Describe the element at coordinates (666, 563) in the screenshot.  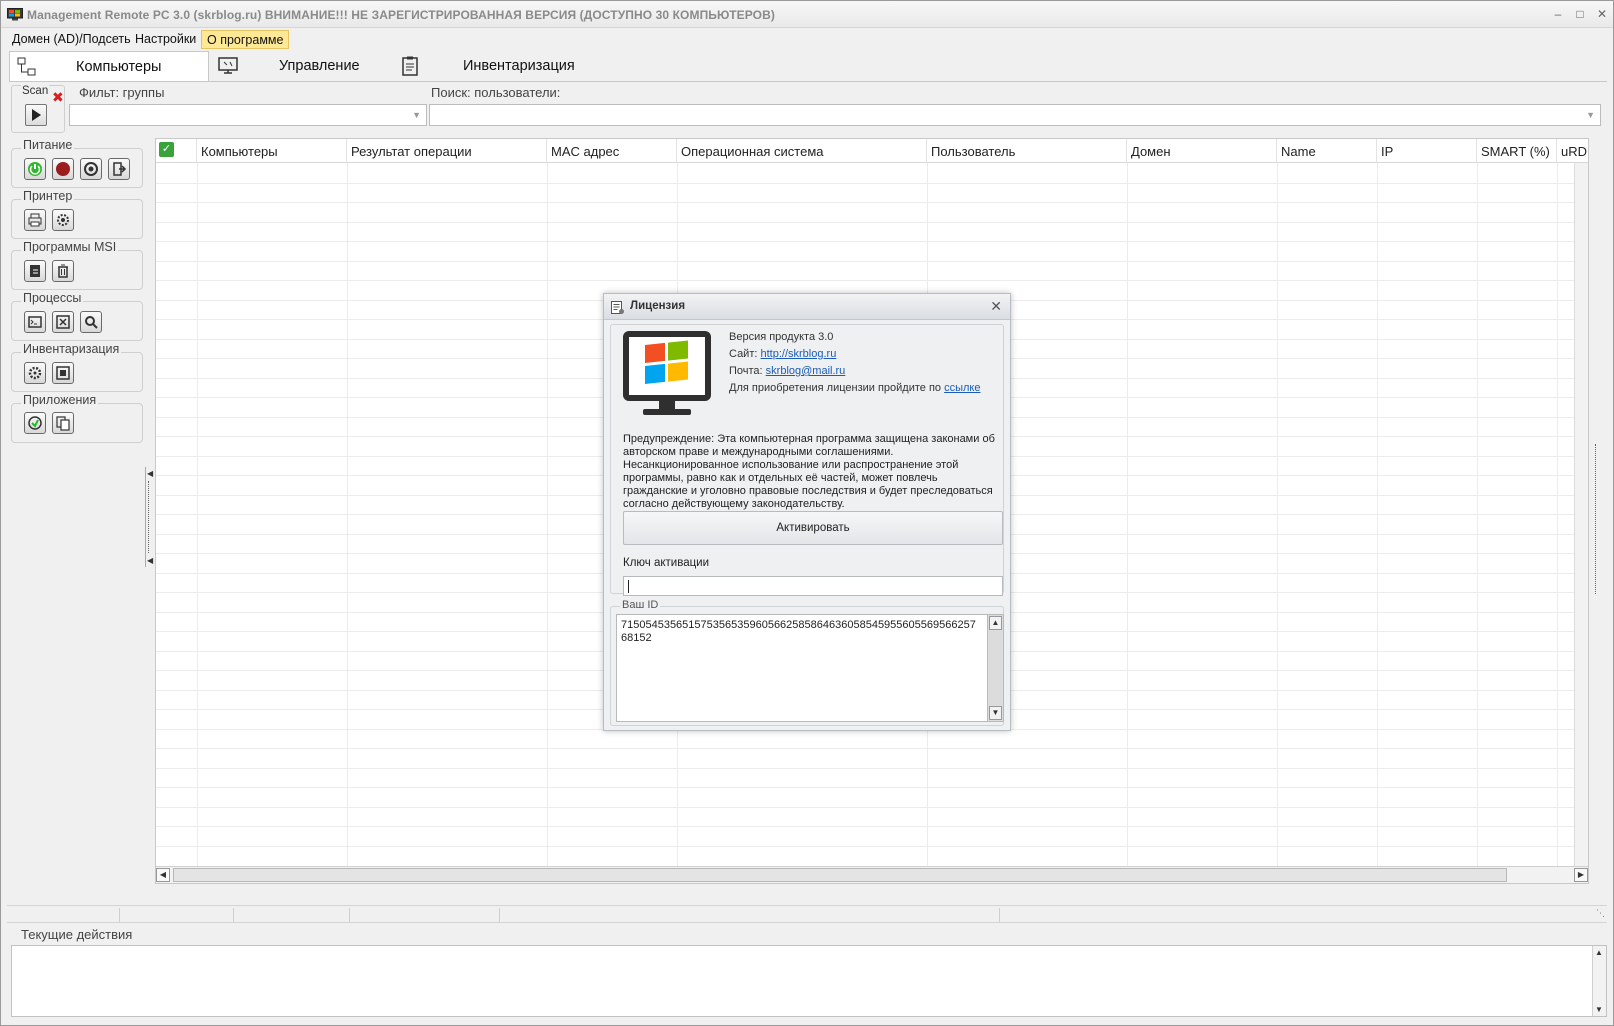
I see `activation-key-label: Ключ активации` at that location.